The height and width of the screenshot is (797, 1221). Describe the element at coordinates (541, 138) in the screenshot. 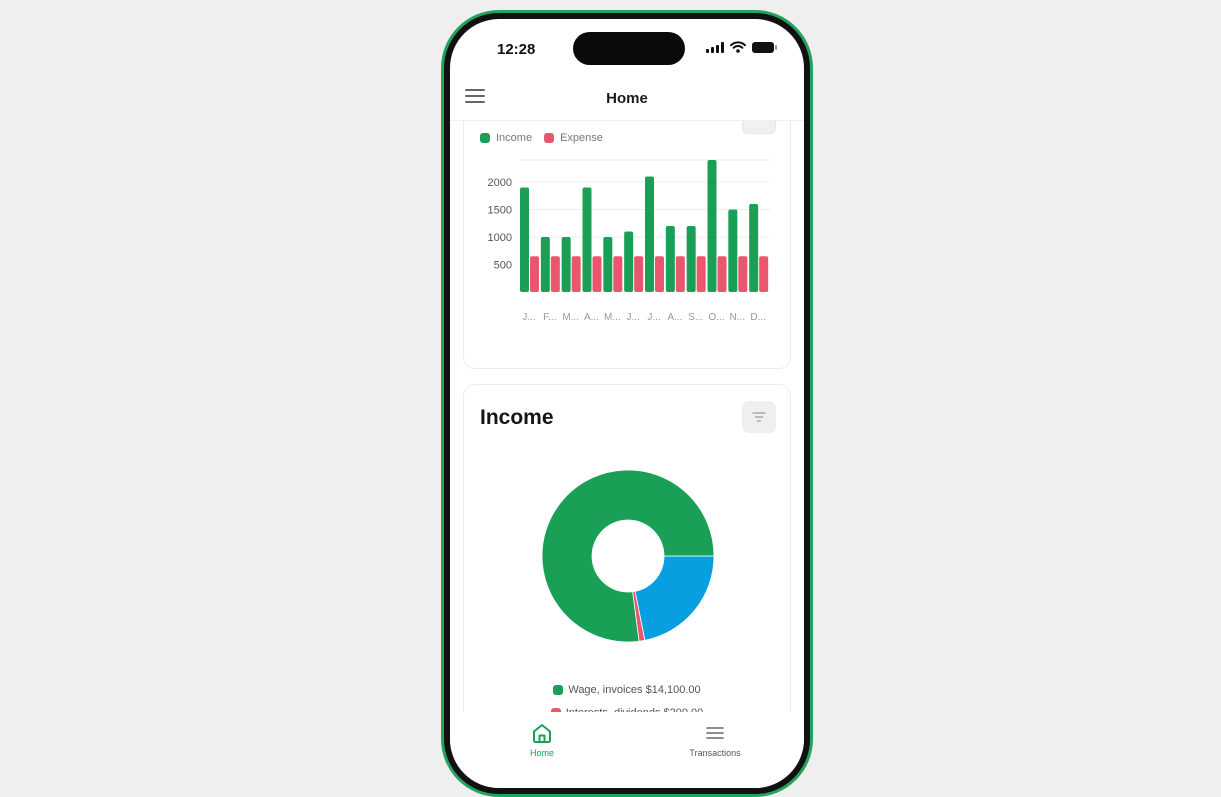

I see `bar-chart-legend: Income Expense` at that location.